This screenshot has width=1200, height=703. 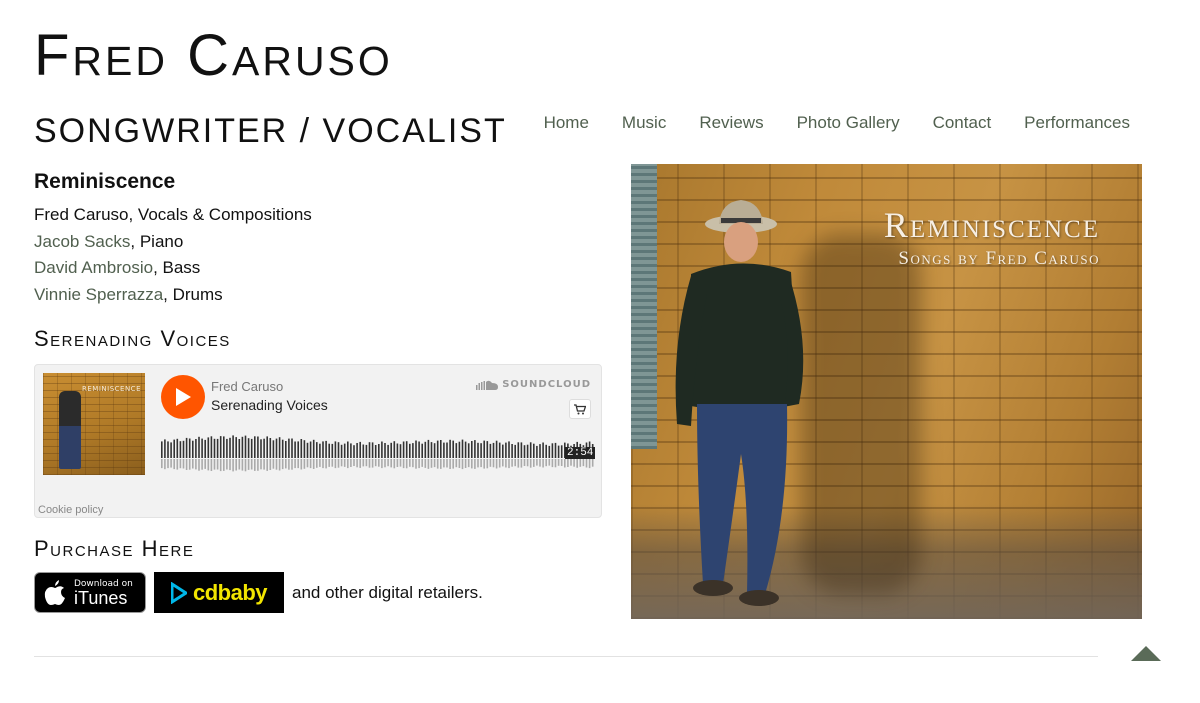 What do you see at coordinates (644, 123) in the screenshot?
I see `nav-item-music: Music` at bounding box center [644, 123].